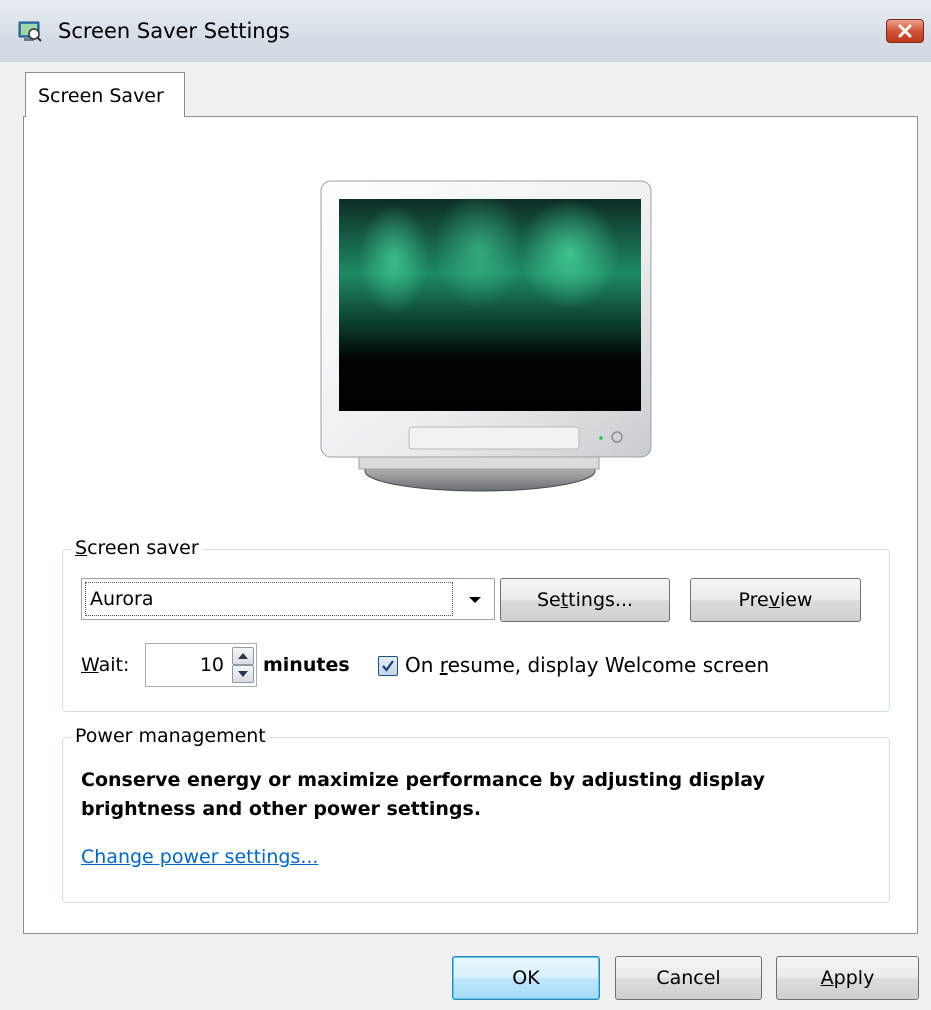 This screenshot has width=931, height=1010. I want to click on power-management-legend: Power management, so click(170, 736).